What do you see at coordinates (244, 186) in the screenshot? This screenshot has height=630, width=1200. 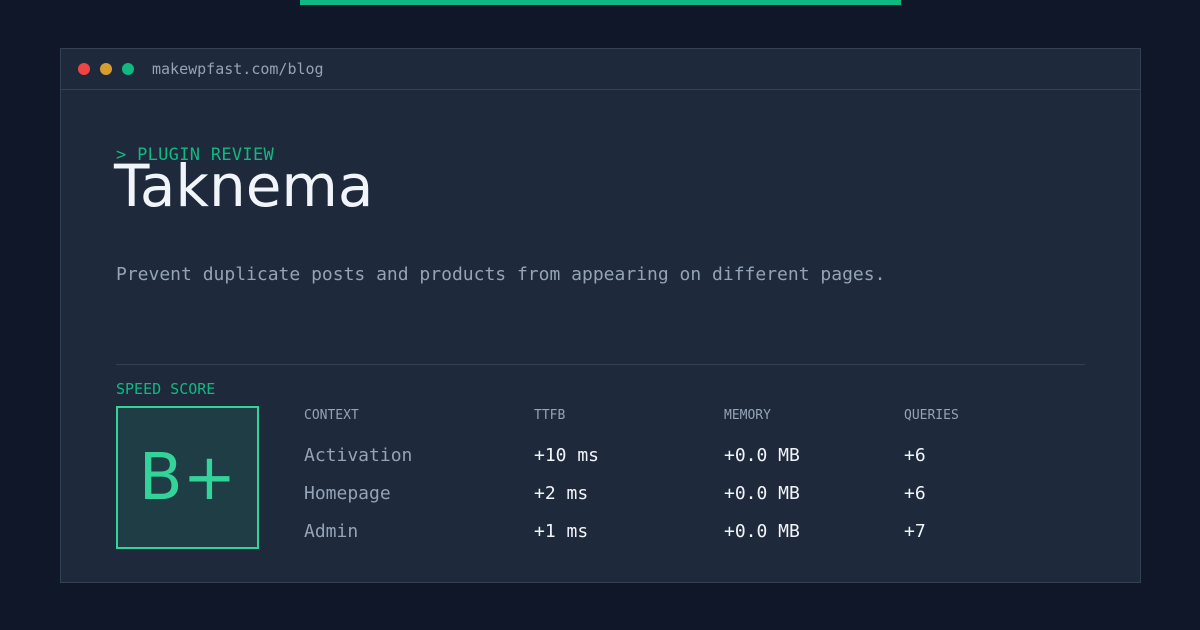 I see `page-title: Taknema` at bounding box center [244, 186].